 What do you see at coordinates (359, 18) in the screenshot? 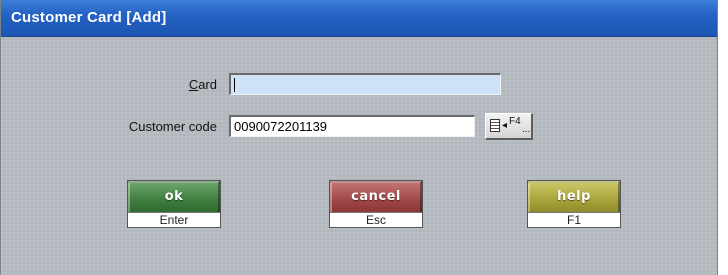
I see `title-bar: Customer Card [Add]` at bounding box center [359, 18].